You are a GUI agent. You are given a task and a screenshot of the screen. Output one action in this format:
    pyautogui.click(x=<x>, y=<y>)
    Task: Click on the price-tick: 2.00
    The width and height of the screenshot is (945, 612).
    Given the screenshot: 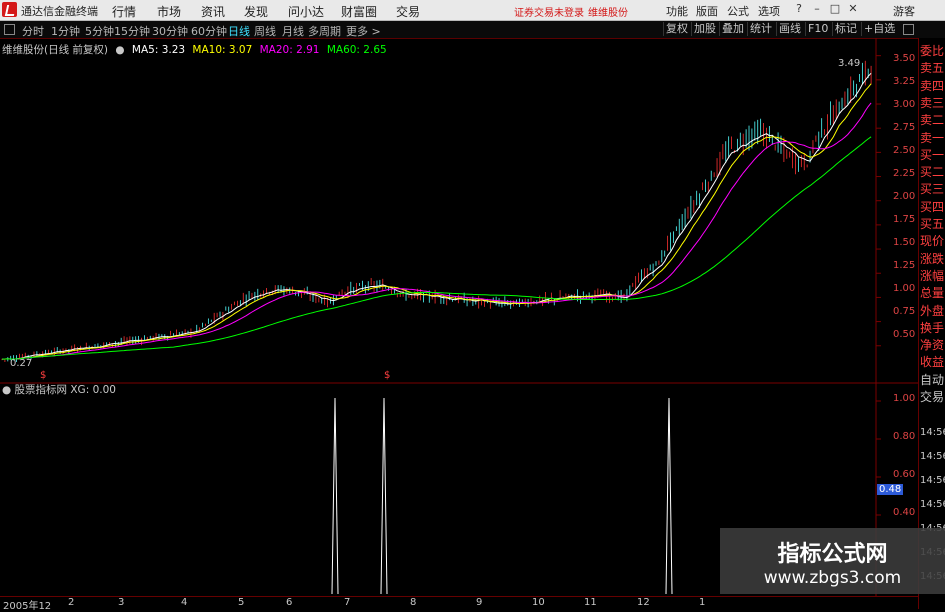 What is the action you would take?
    pyautogui.click(x=904, y=196)
    